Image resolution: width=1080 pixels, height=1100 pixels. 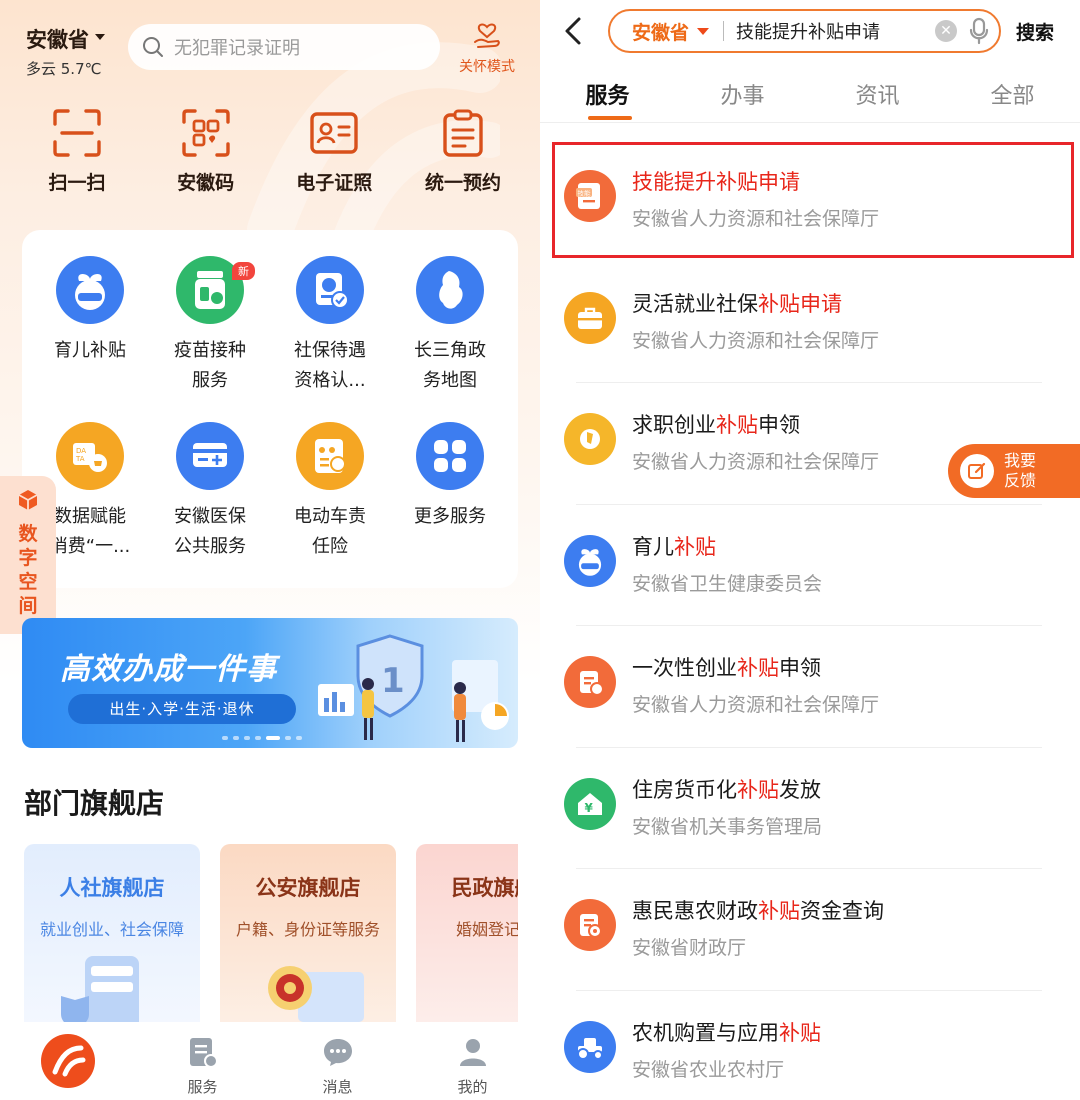 I want to click on result-item: 一次性创业补贴申领 安徽省人力资源和社会保障厅, so click(x=810, y=687).